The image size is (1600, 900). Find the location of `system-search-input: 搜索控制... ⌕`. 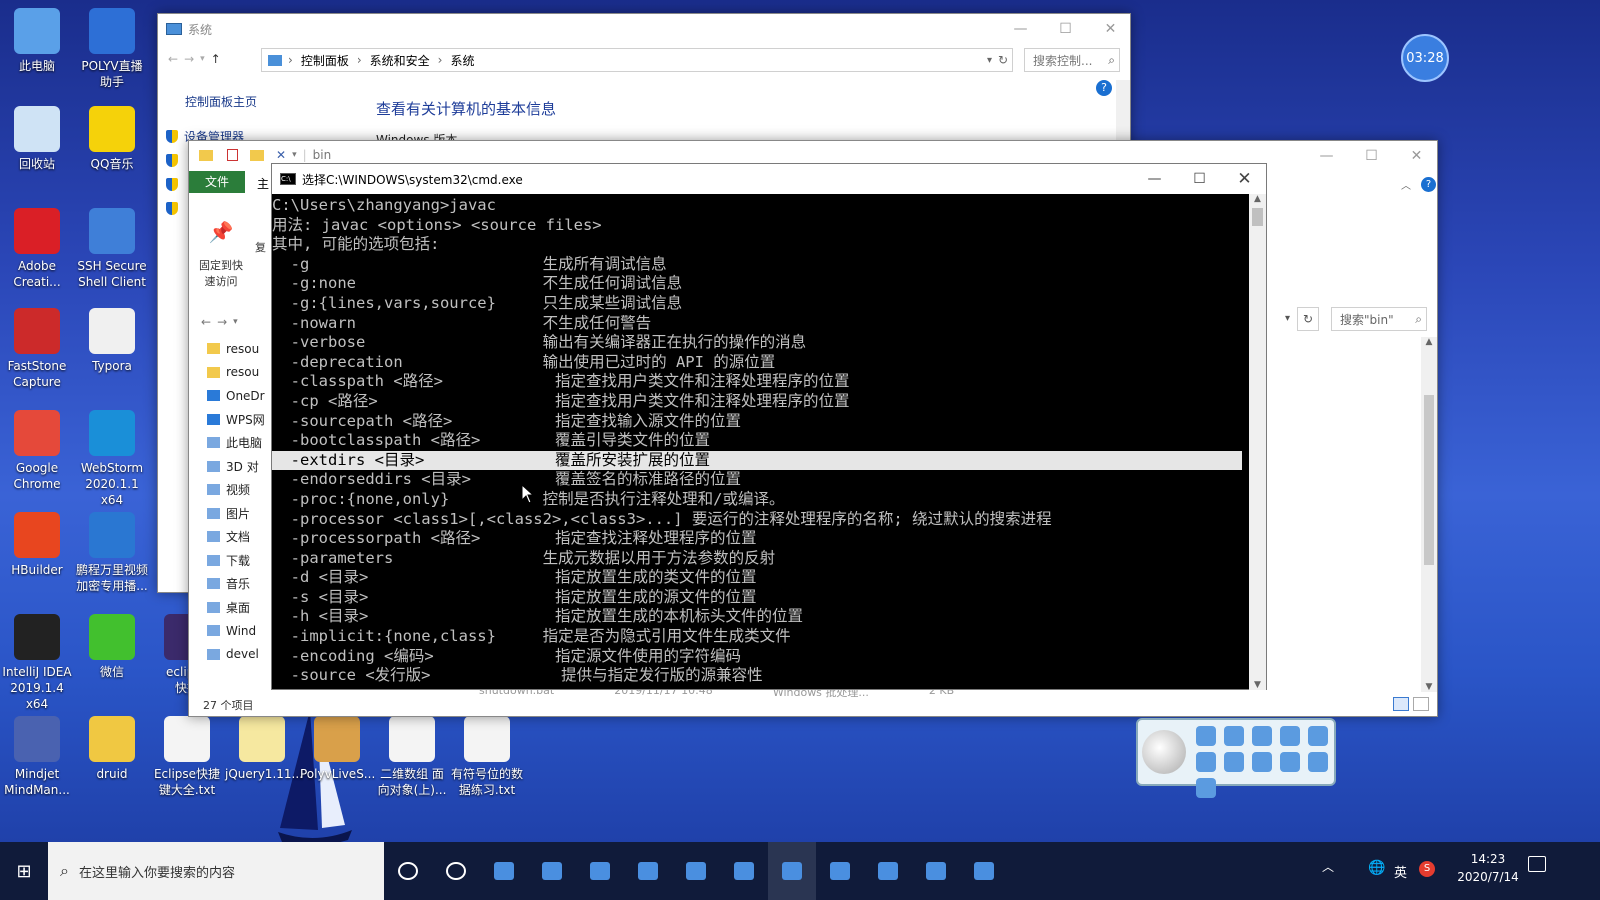

system-search-input: 搜索控制... ⌕ is located at coordinates (1072, 60).